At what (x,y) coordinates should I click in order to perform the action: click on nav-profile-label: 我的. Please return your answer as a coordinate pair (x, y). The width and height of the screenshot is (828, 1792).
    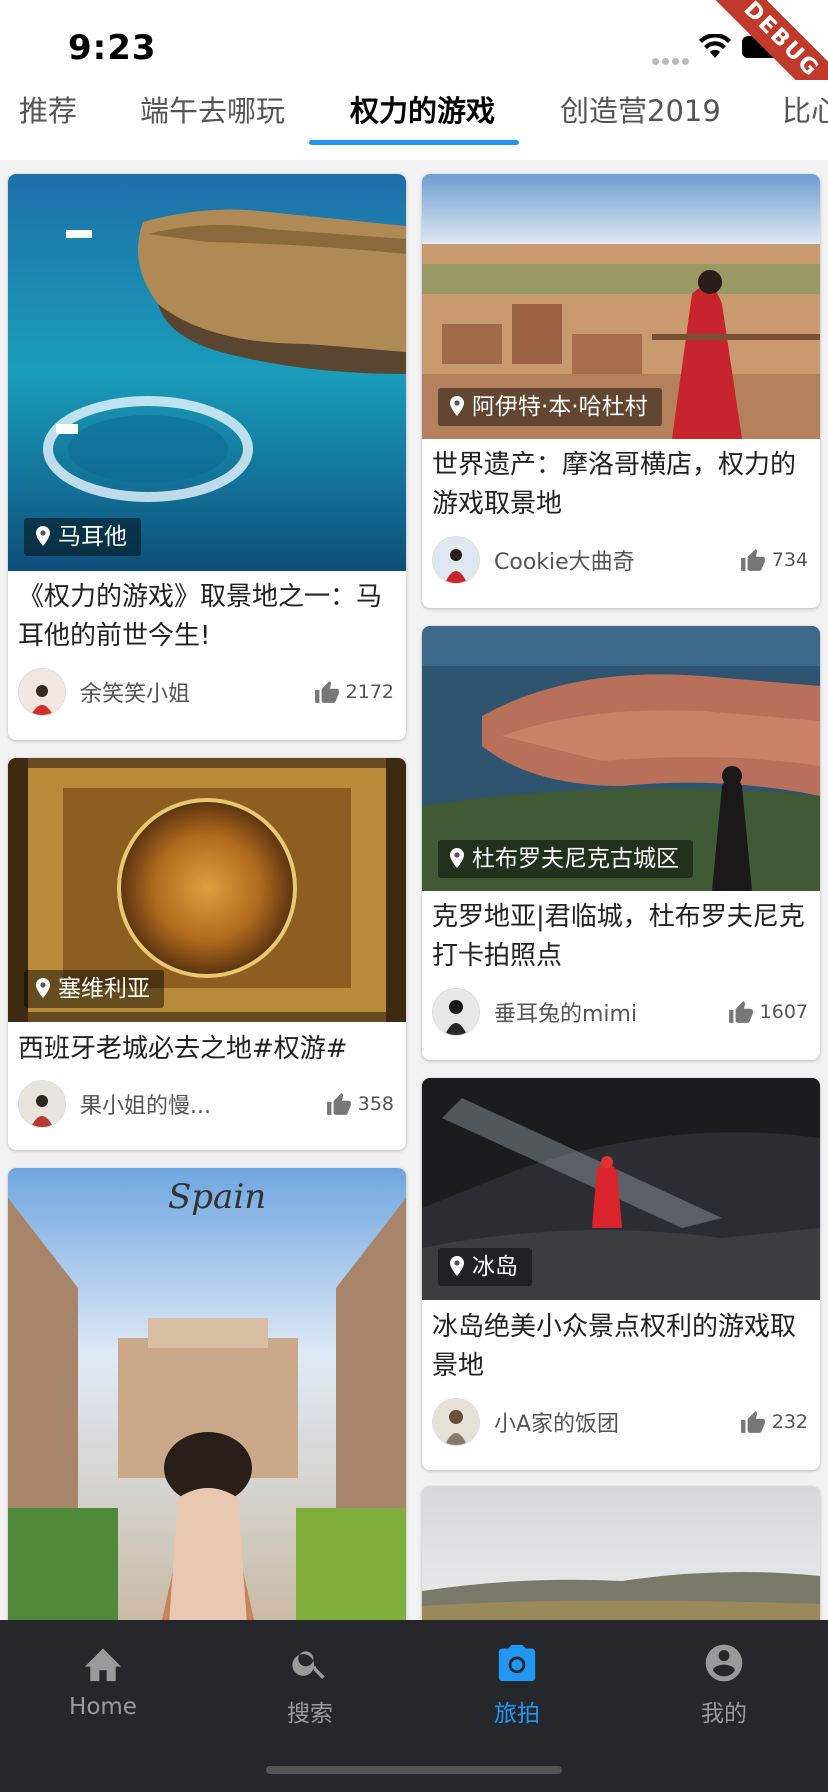
    Looking at the image, I should click on (724, 1714).